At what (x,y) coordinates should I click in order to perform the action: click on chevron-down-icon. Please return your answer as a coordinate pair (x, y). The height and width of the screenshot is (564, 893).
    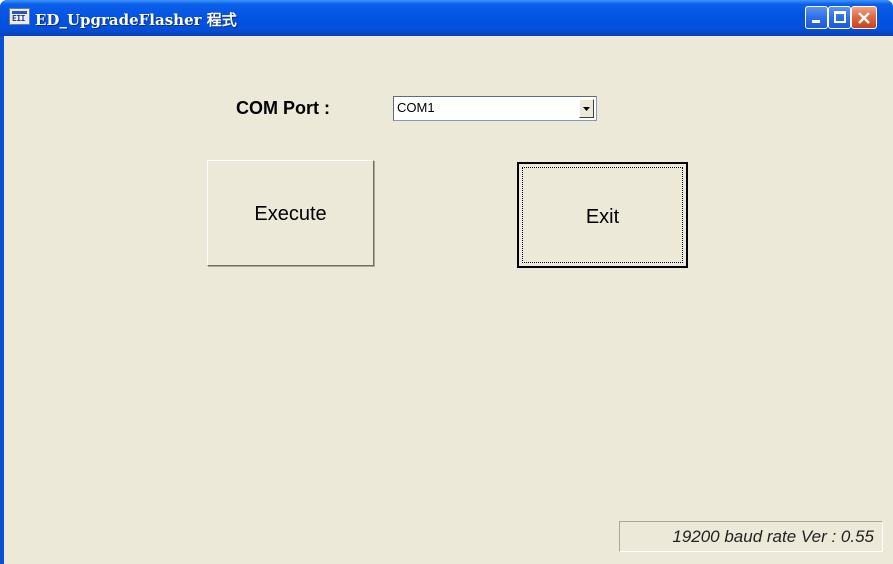
    Looking at the image, I should click on (586, 109).